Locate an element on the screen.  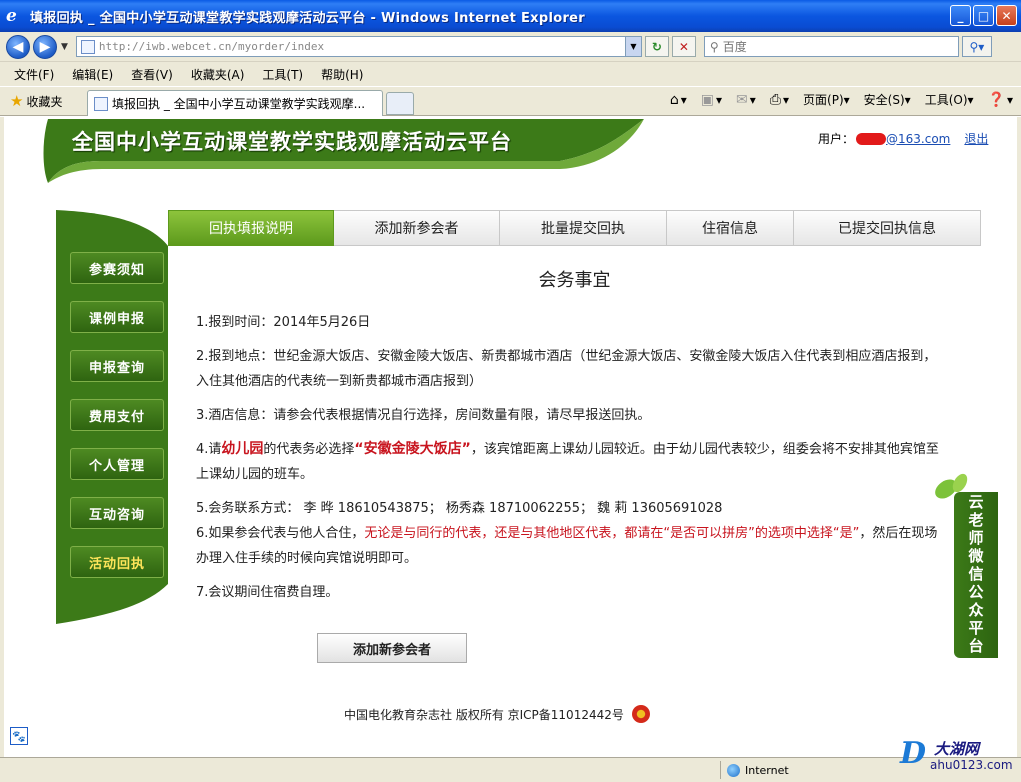
sidebar-item-account: 个人管理 is located at coordinates (117, 464).